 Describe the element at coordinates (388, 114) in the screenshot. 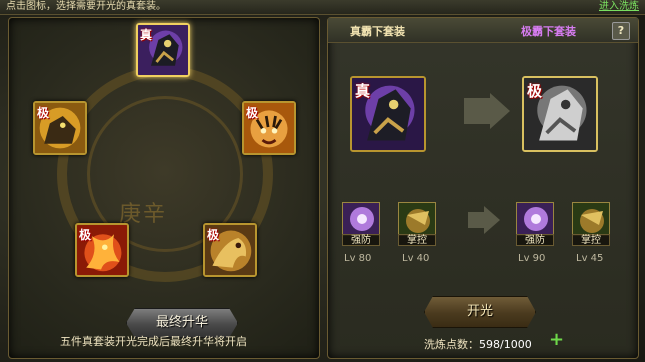

I see `current-suit-icon: 真` at that location.